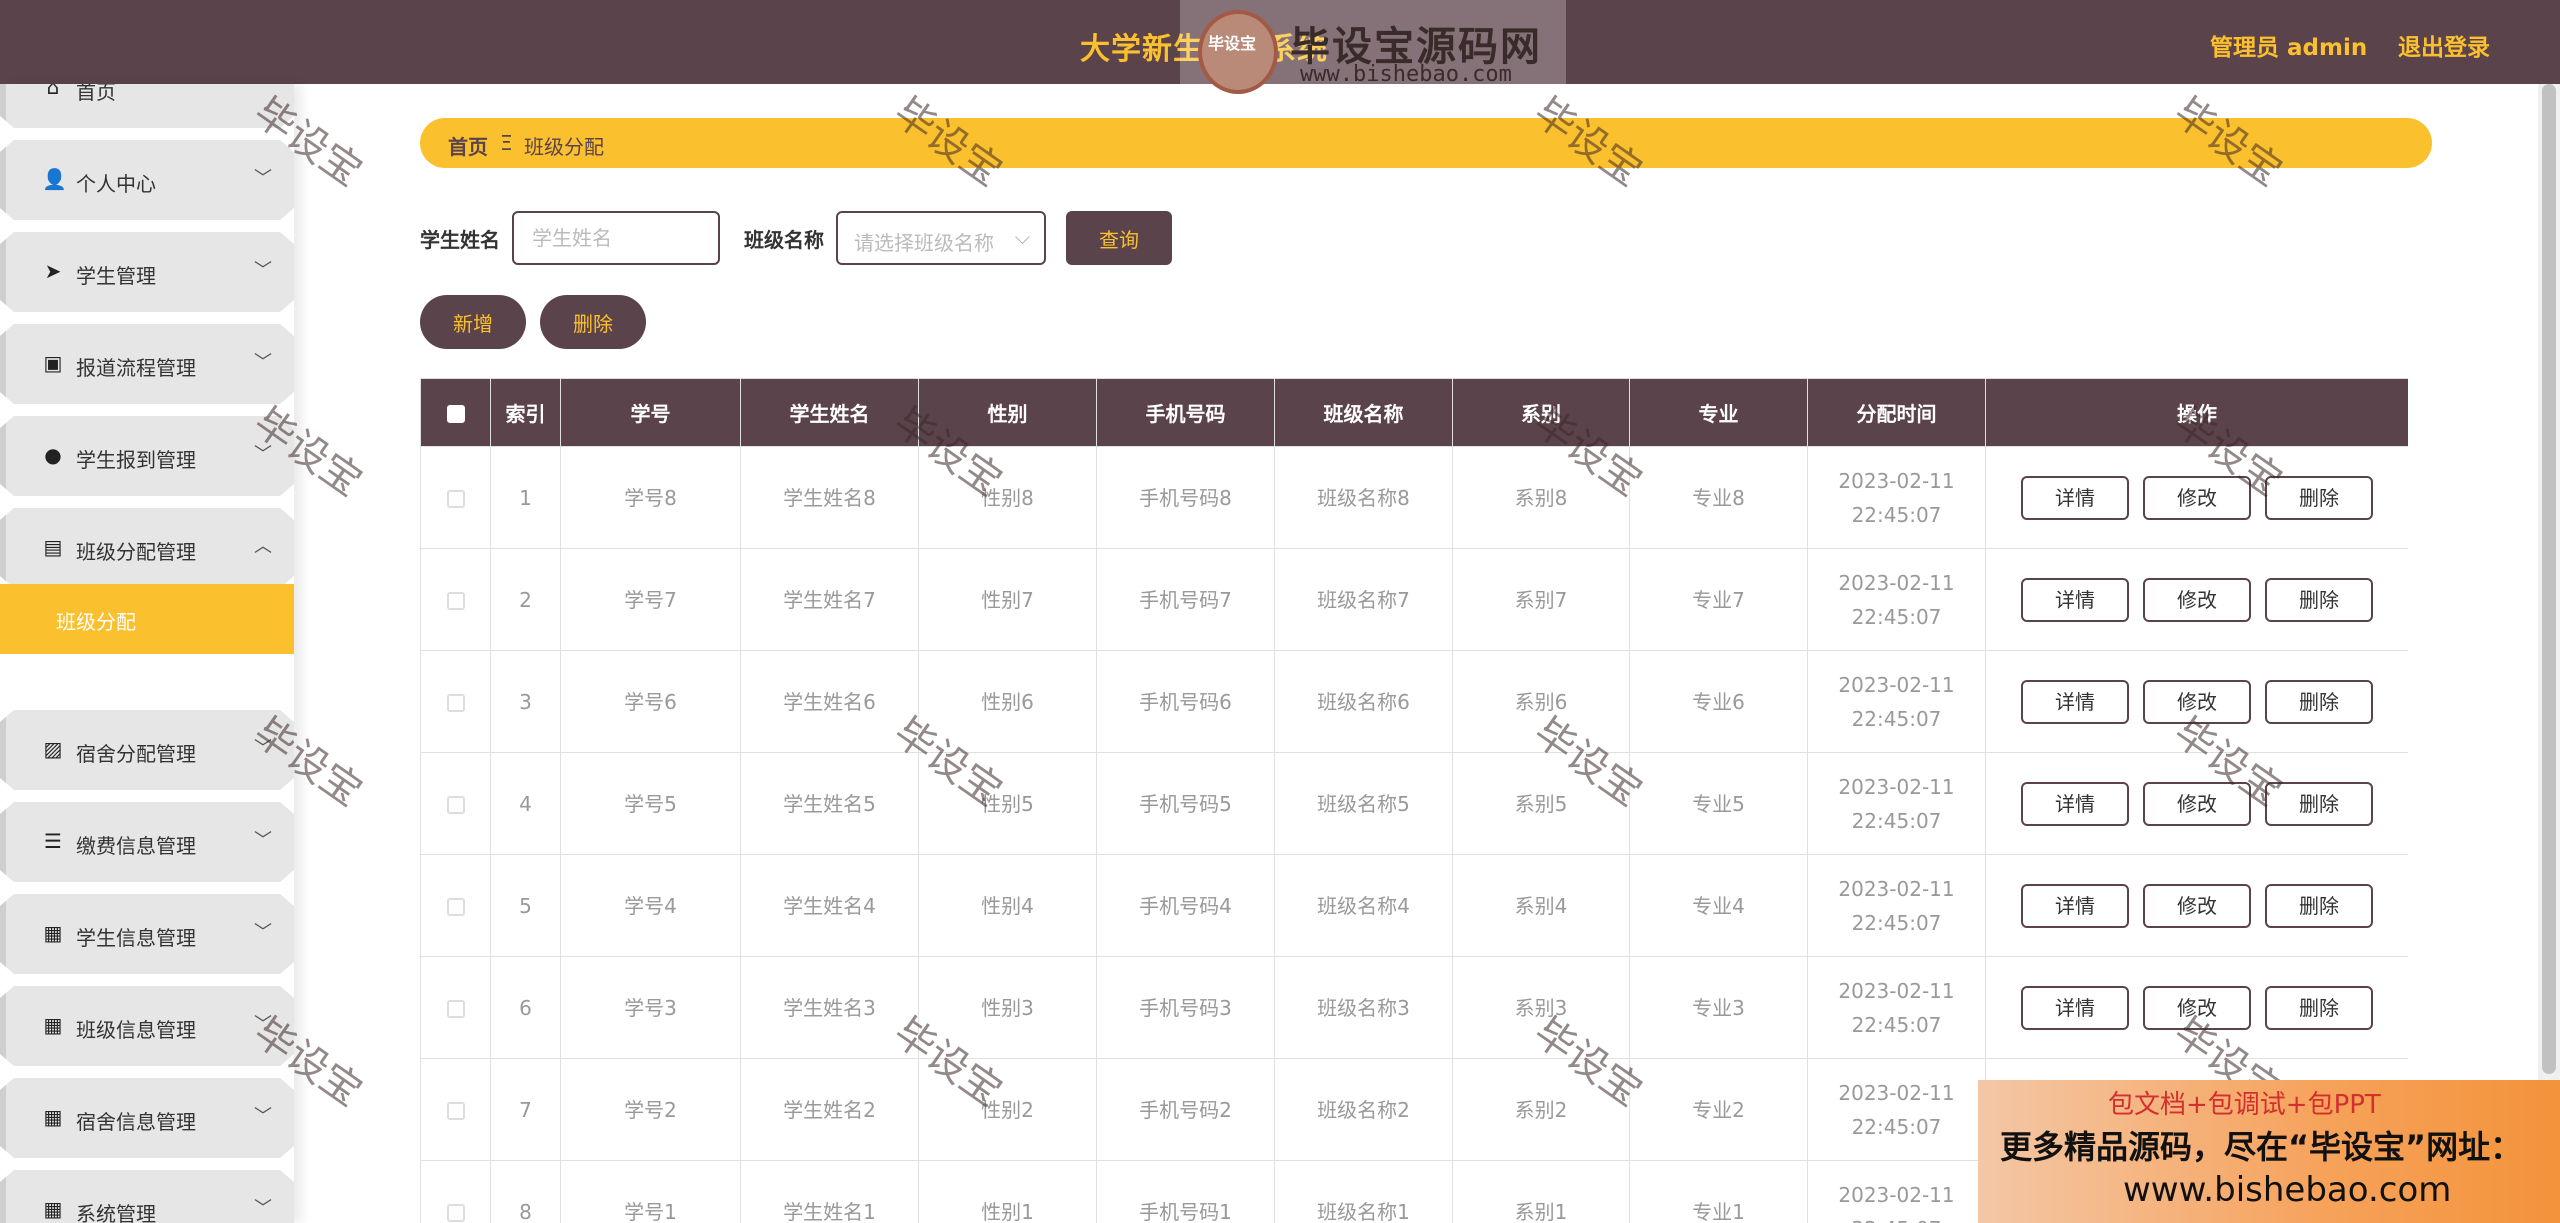  I want to click on sidebar-item: ▦ 学生信息管理 ﹀, so click(147, 934).